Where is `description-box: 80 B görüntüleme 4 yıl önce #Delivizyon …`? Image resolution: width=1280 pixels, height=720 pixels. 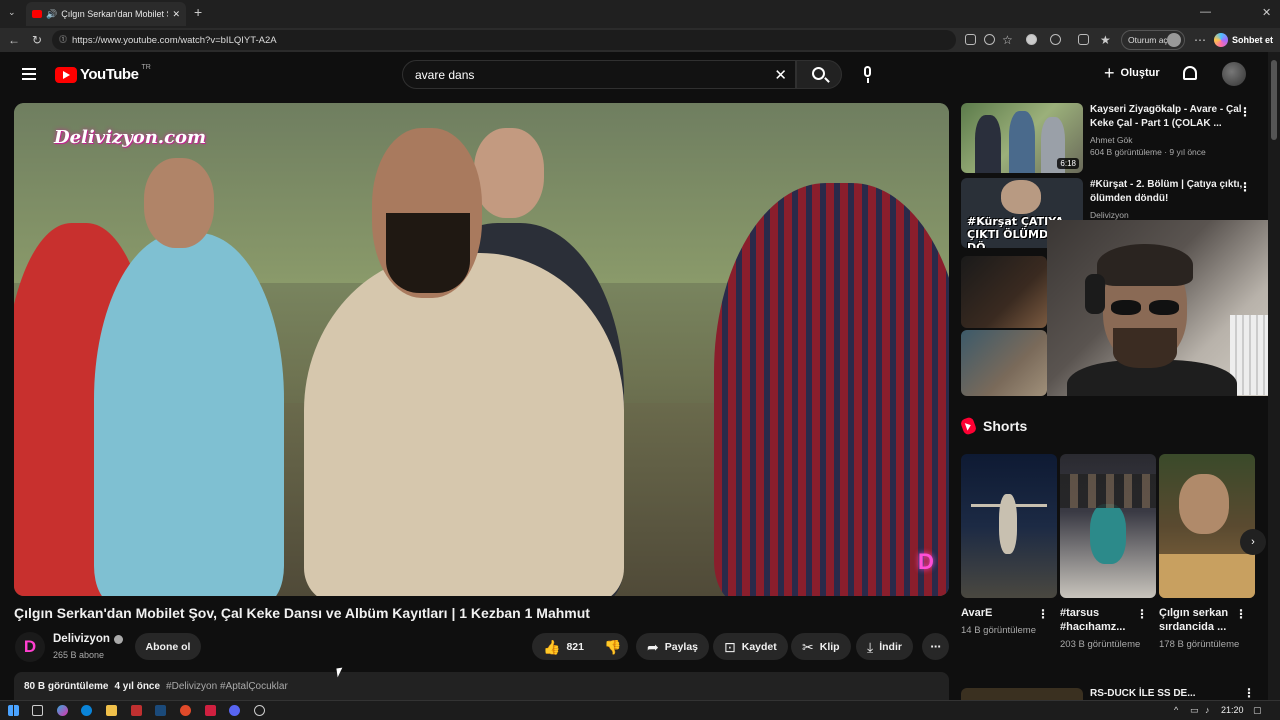
description-box: 80 B görüntüleme 4 yıl önce #Delivizyon … is located at coordinates (481, 686).